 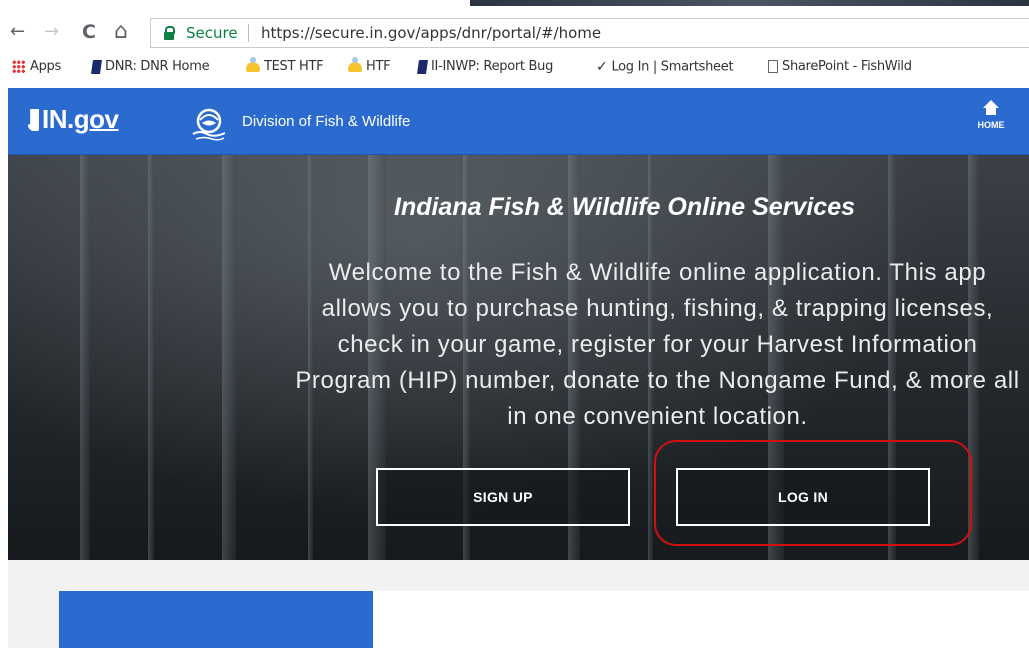 What do you see at coordinates (294, 66) in the screenshot?
I see `bookmark-label: TEST HTF` at bounding box center [294, 66].